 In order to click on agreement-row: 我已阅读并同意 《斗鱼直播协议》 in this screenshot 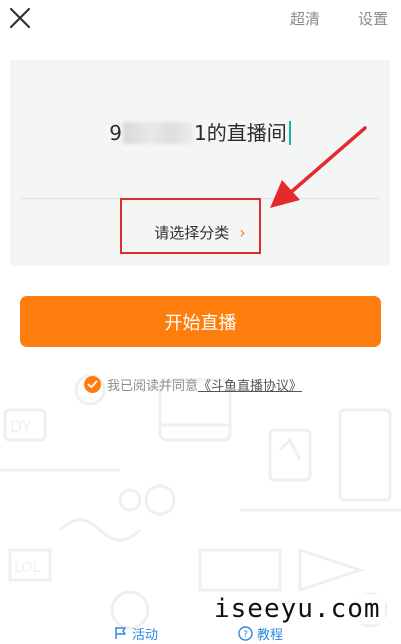, I will do `click(193, 384)`.